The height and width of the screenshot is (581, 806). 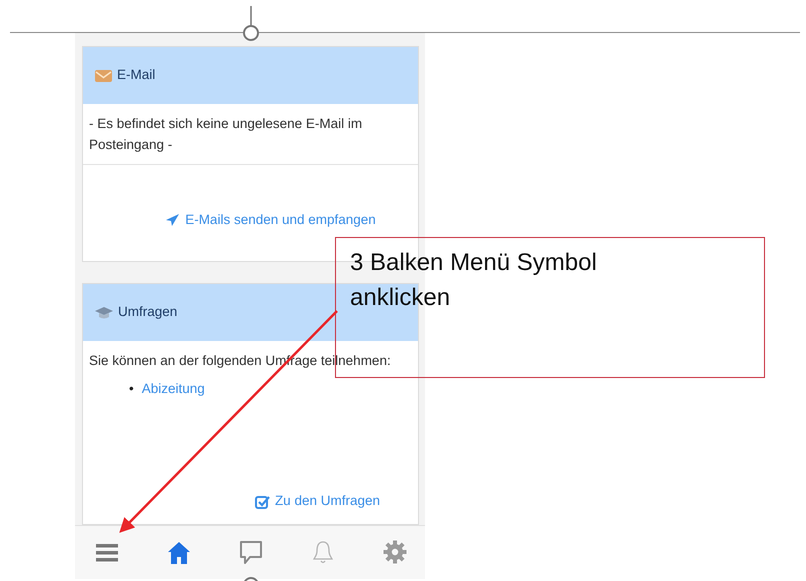 I want to click on paper-plane-icon, so click(x=172, y=219).